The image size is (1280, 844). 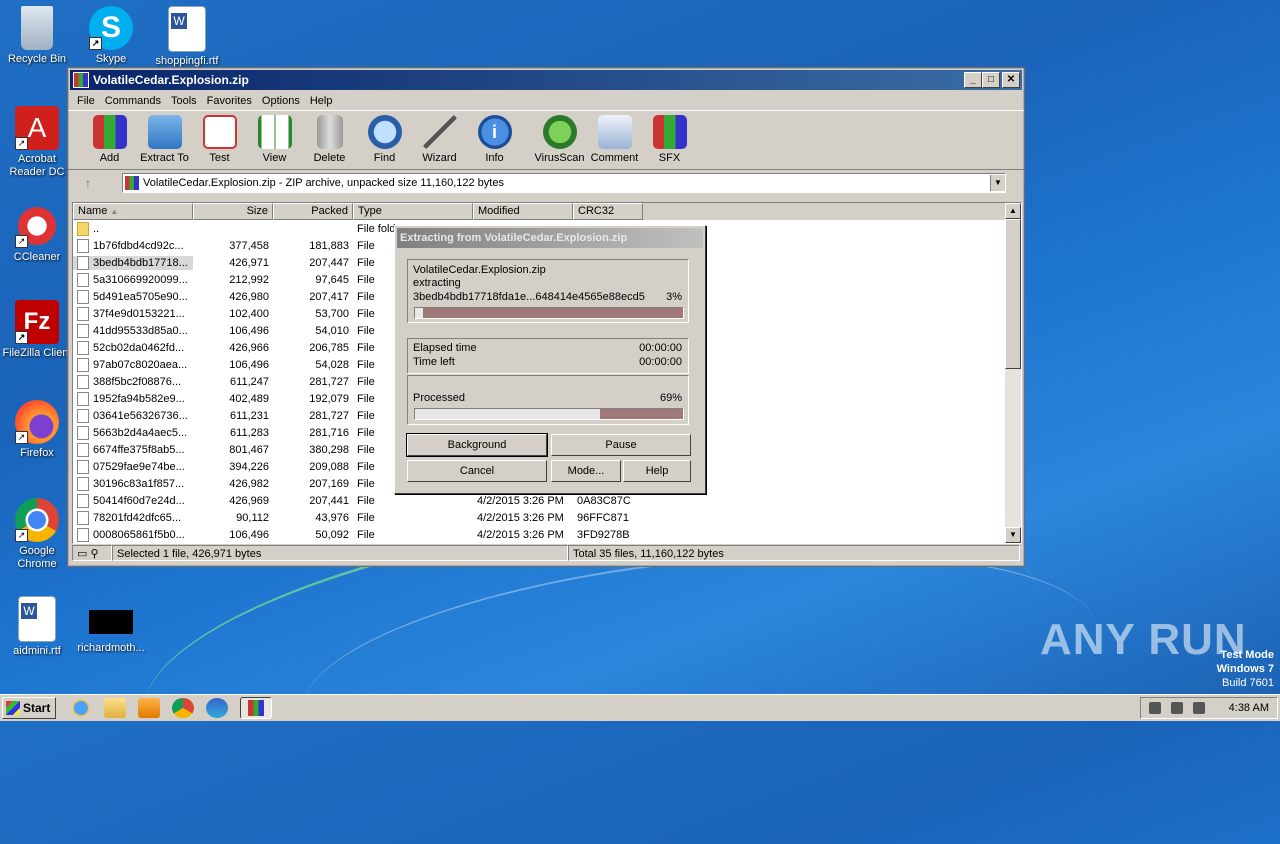 What do you see at coordinates (1247, 655) in the screenshot?
I see `test-mode-line1: Test Mode` at bounding box center [1247, 655].